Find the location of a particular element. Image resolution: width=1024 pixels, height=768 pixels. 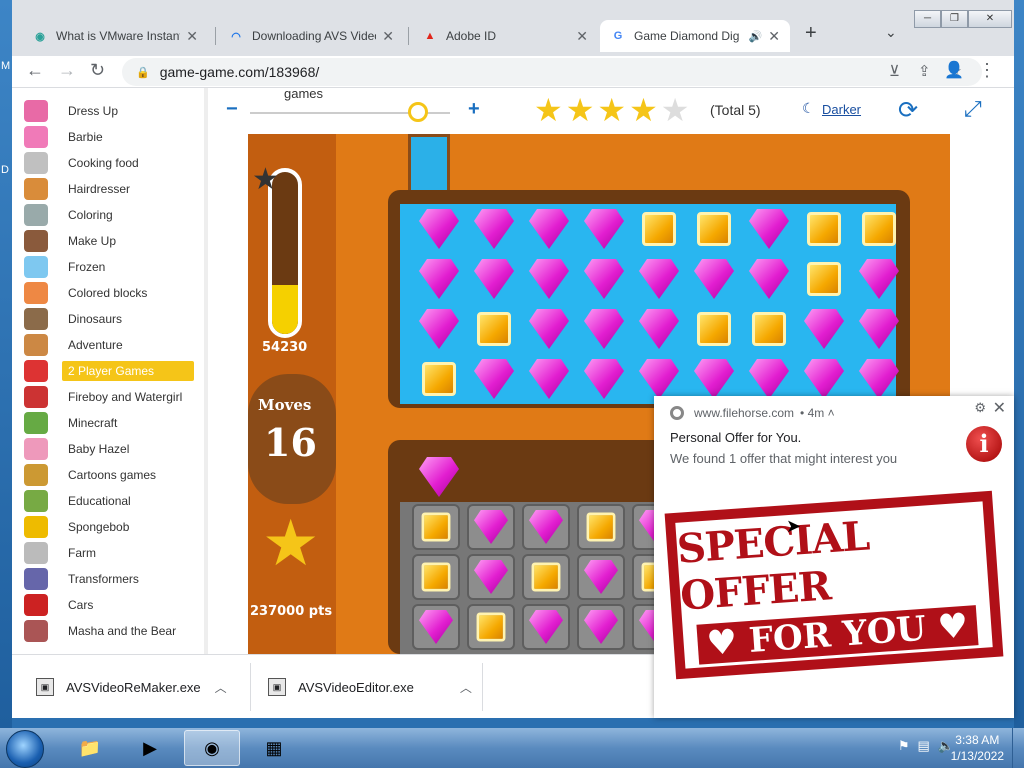

start-button is located at coordinates (25, 749).